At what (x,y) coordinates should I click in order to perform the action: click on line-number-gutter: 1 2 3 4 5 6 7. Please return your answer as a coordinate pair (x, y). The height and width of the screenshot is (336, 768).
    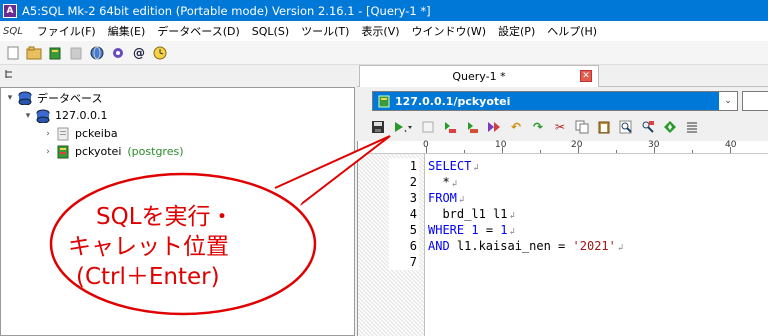
    Looking at the image, I should click on (391, 245).